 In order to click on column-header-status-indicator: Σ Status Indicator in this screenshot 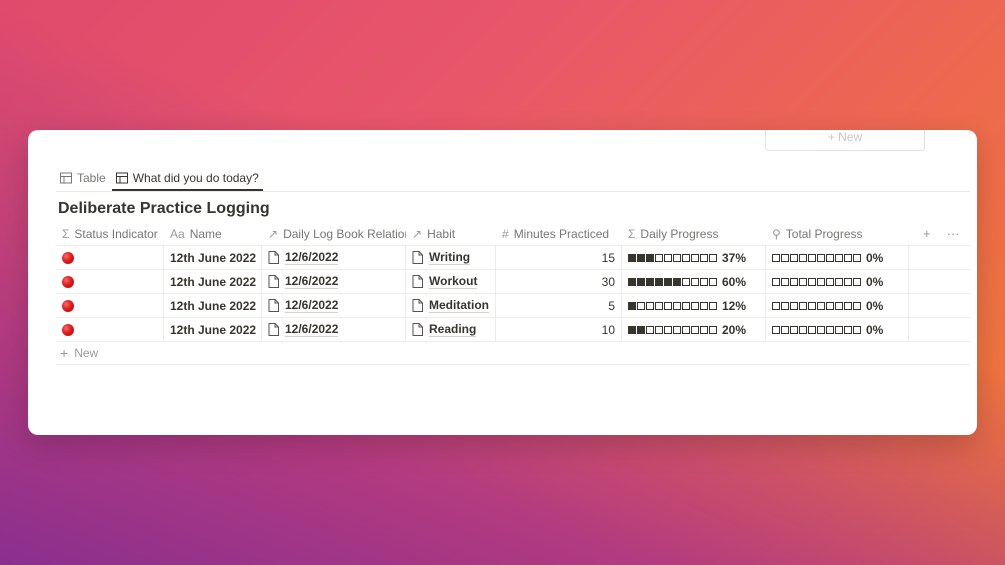, I will do `click(110, 233)`.